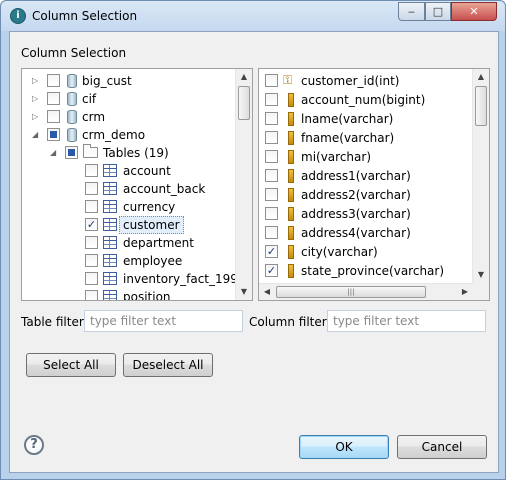  I want to click on column-item: mi(varchar), so click(366, 157).